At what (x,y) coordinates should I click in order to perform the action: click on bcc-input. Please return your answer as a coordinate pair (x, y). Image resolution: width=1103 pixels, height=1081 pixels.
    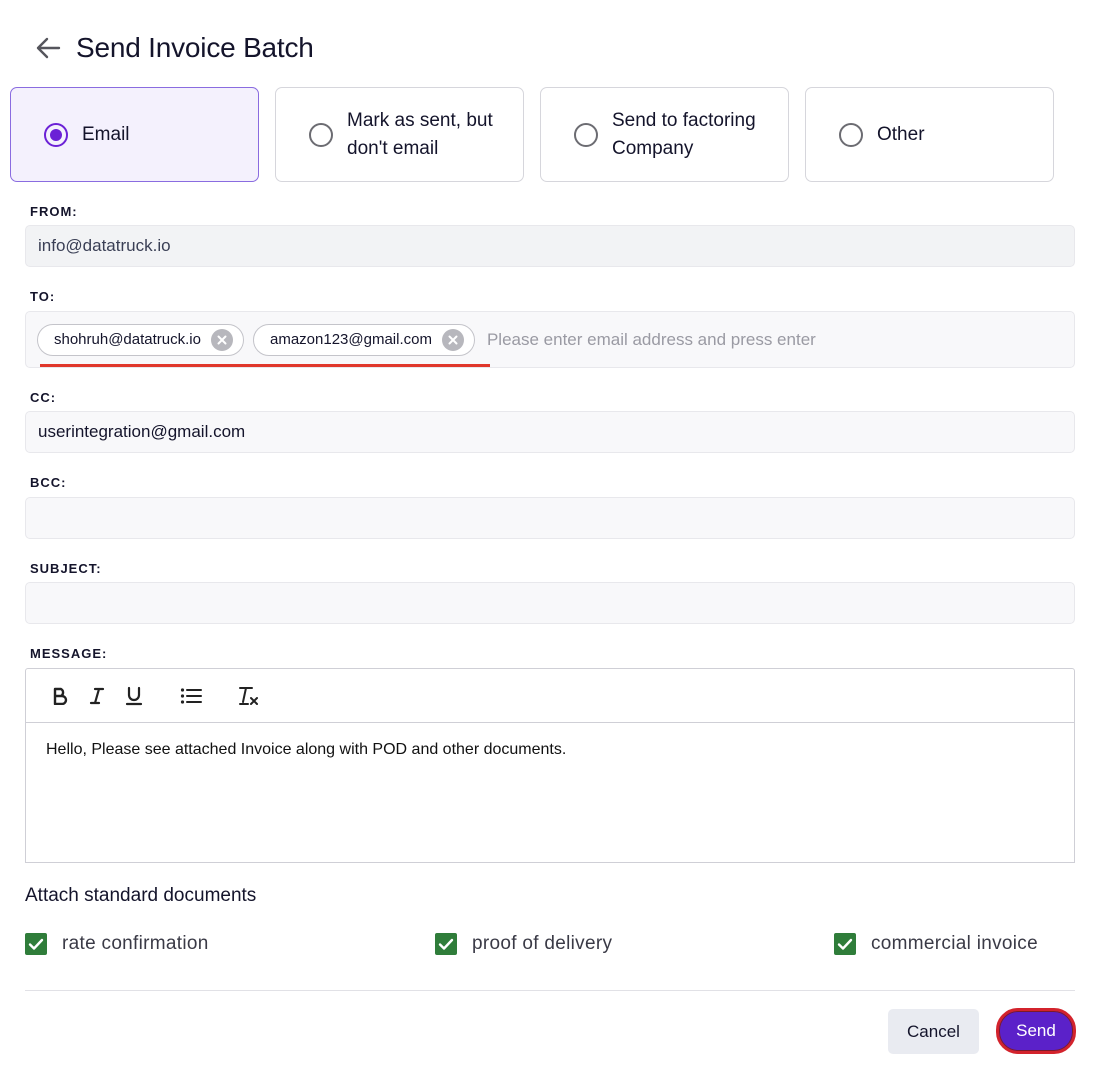
    Looking at the image, I should click on (556, 518).